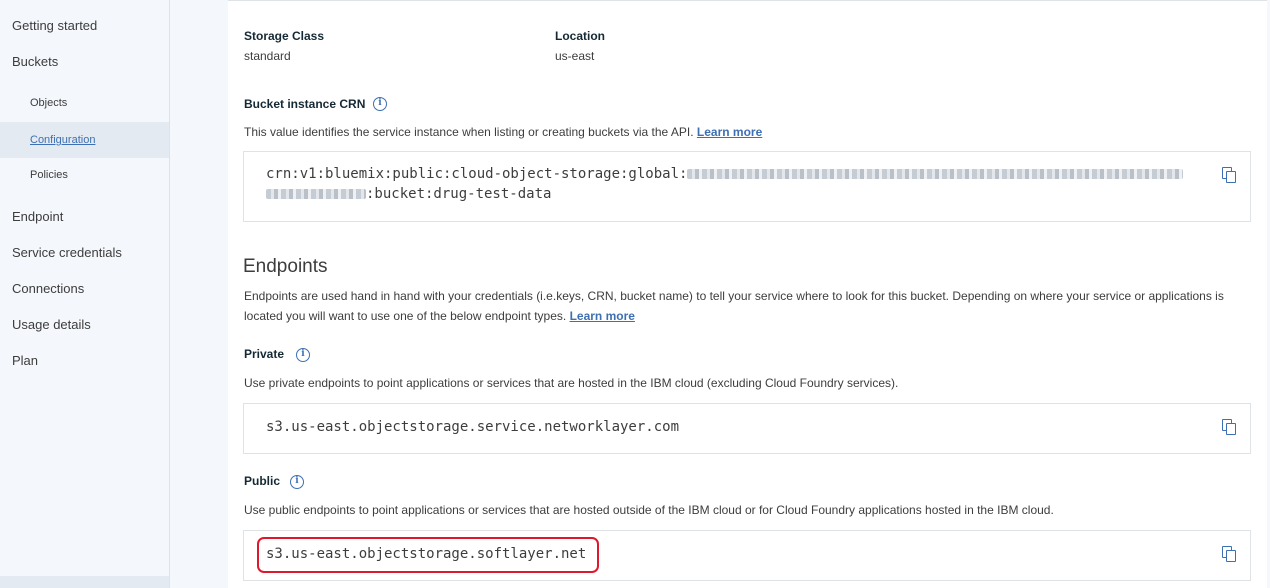 The height and width of the screenshot is (588, 1270). I want to click on location-label: Location, so click(580, 36).